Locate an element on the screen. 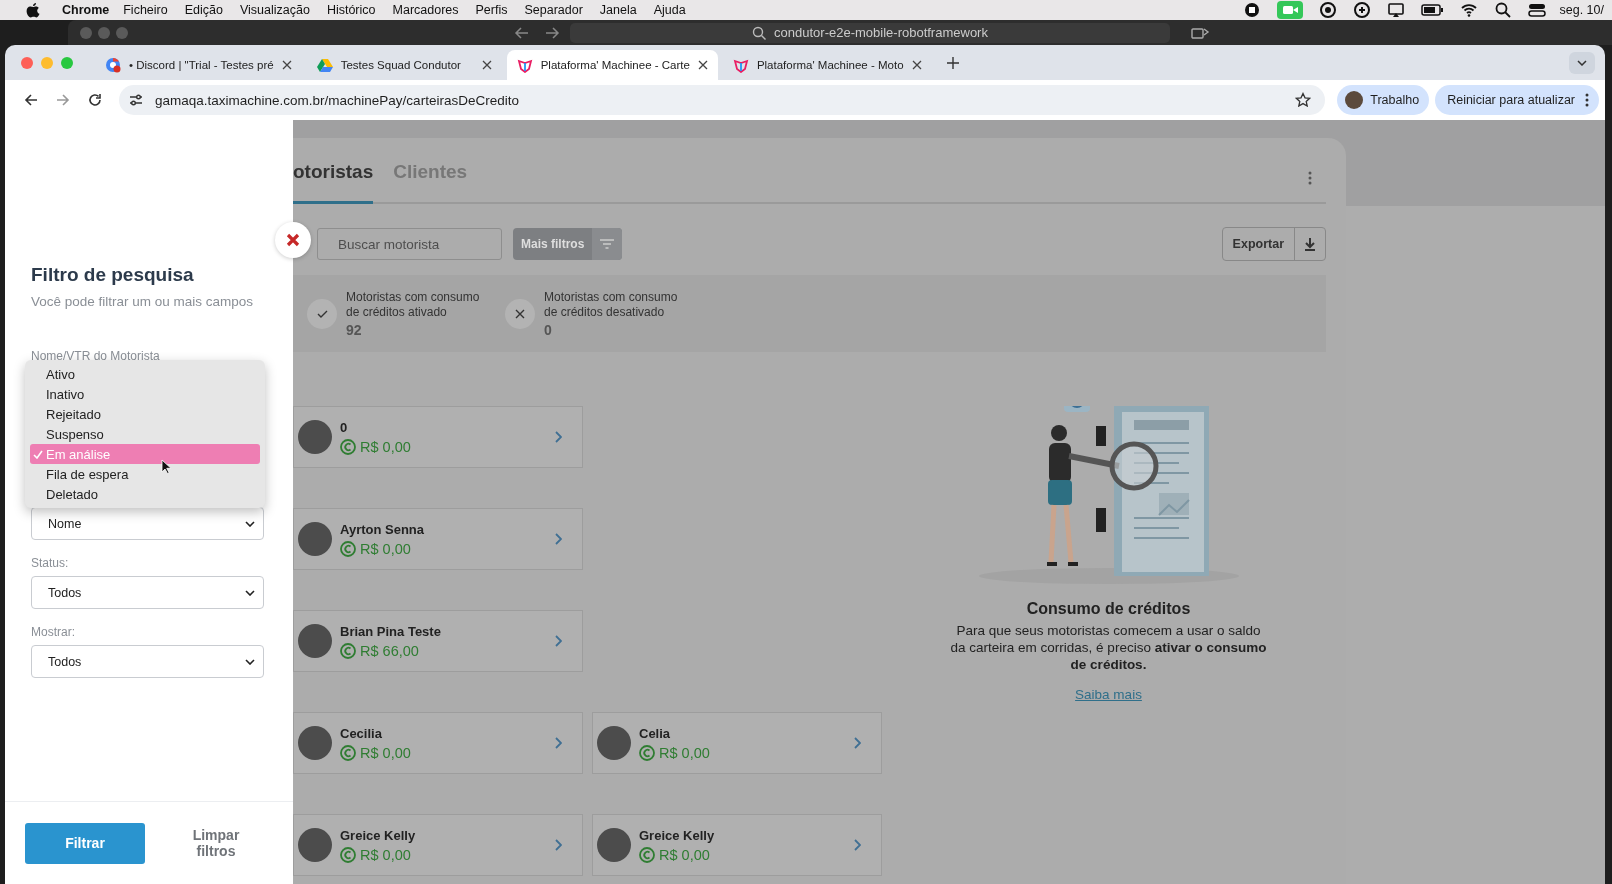  driver-card: Ayrton Senna R$ 0,00 is located at coordinates (438, 539).